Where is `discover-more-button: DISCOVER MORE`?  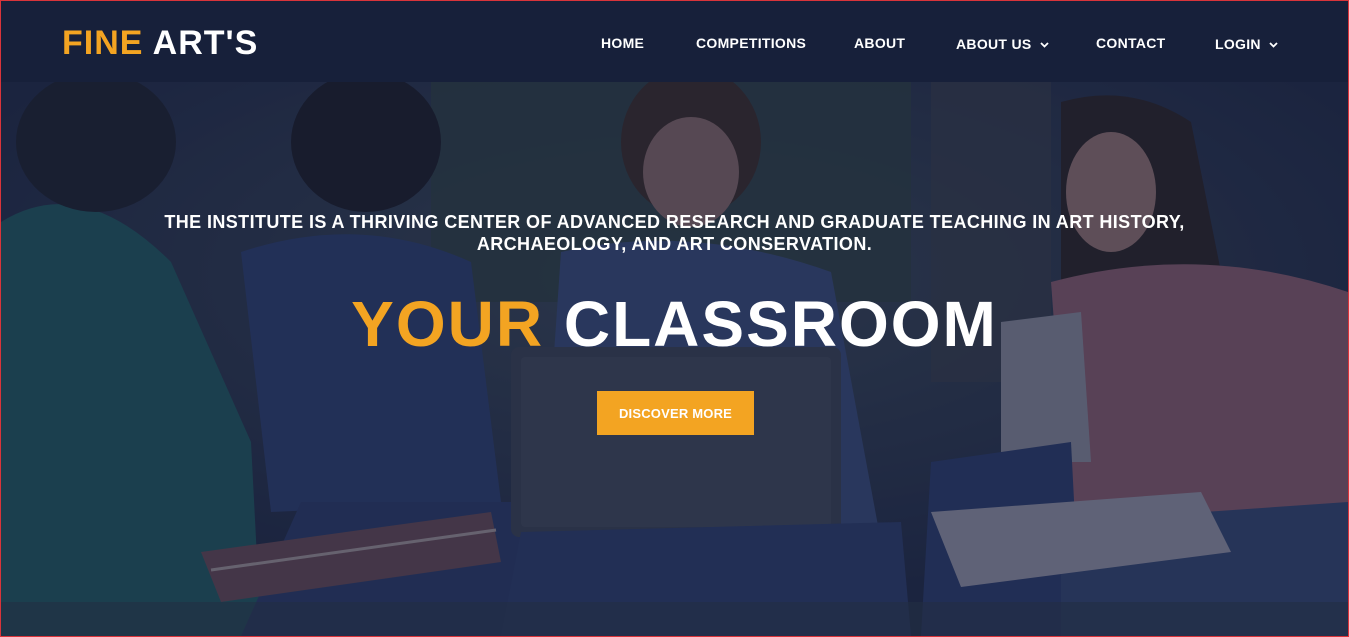
discover-more-button: DISCOVER MORE is located at coordinates (675, 413).